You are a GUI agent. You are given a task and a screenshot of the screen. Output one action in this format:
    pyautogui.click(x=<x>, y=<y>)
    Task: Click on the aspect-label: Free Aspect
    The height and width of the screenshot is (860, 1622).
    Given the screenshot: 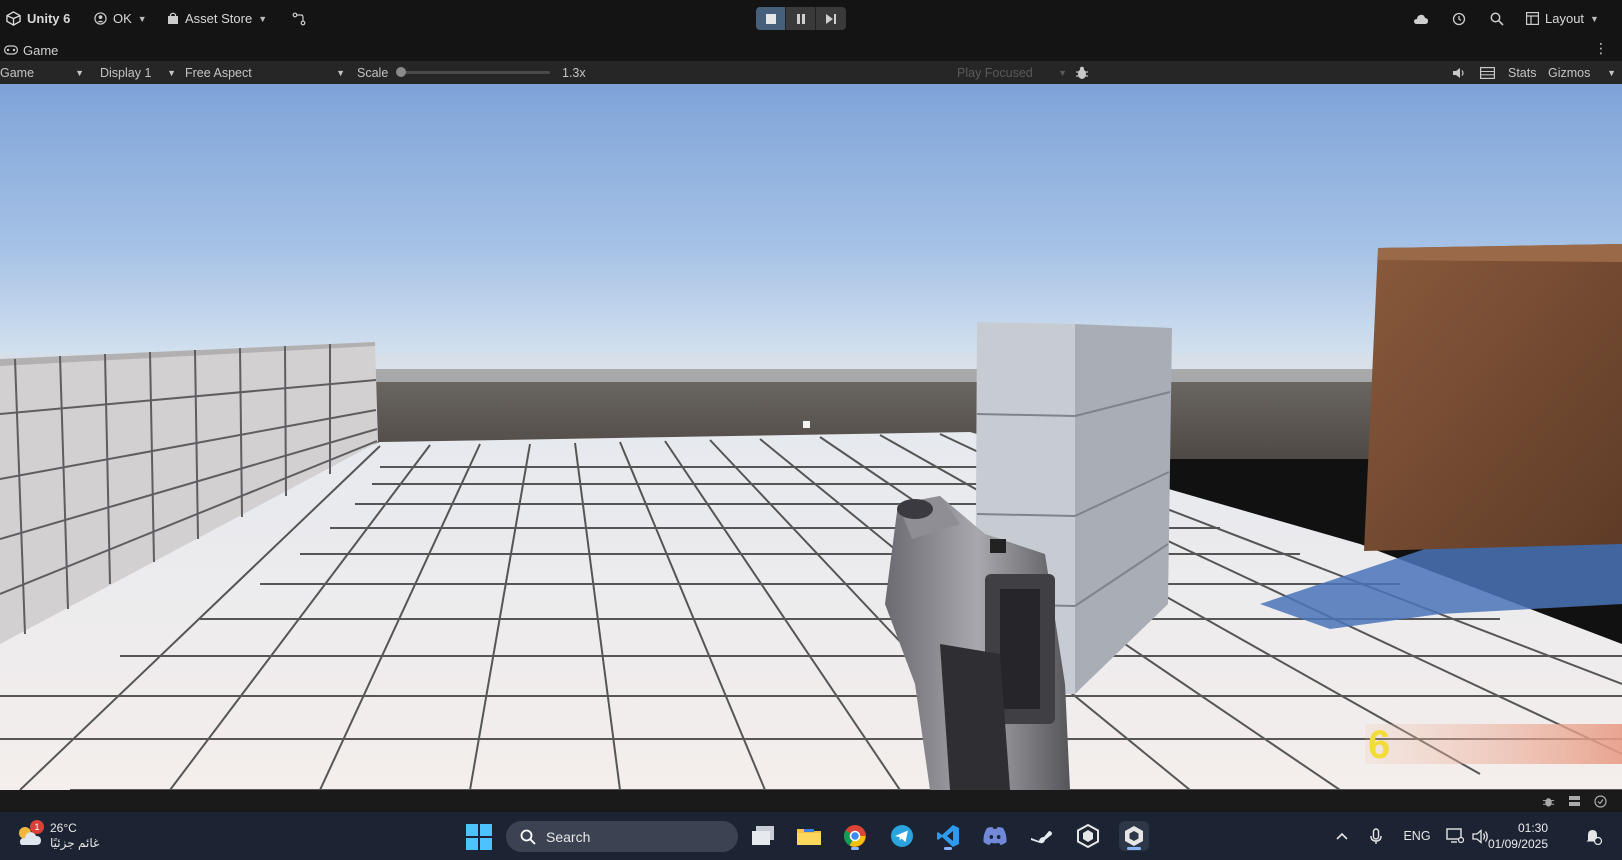 What is the action you would take?
    pyautogui.click(x=218, y=72)
    